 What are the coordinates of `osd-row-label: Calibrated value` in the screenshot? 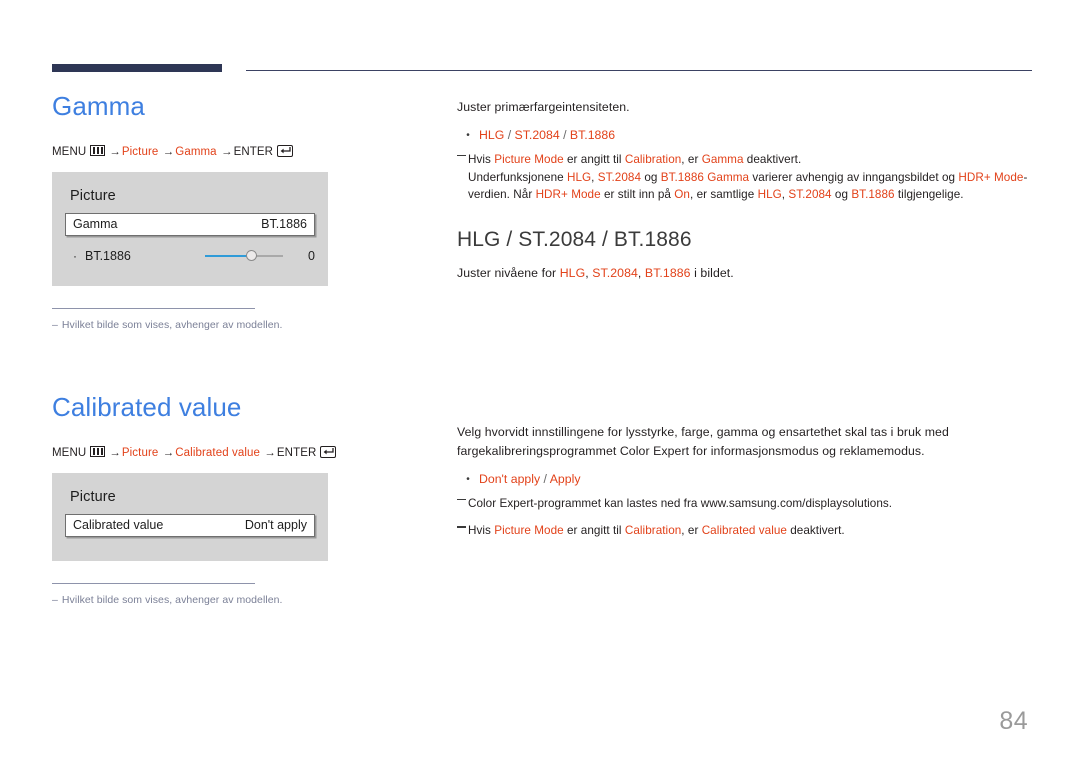 It's located at (118, 525).